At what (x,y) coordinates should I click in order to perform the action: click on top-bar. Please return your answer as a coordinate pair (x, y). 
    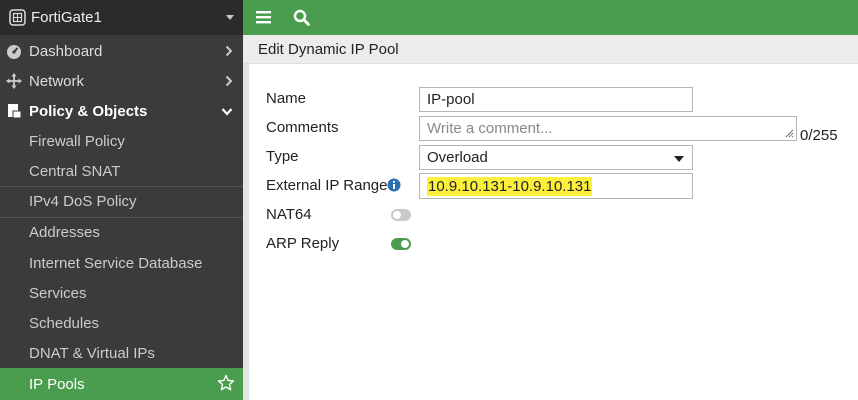
    Looking at the image, I should click on (550, 17).